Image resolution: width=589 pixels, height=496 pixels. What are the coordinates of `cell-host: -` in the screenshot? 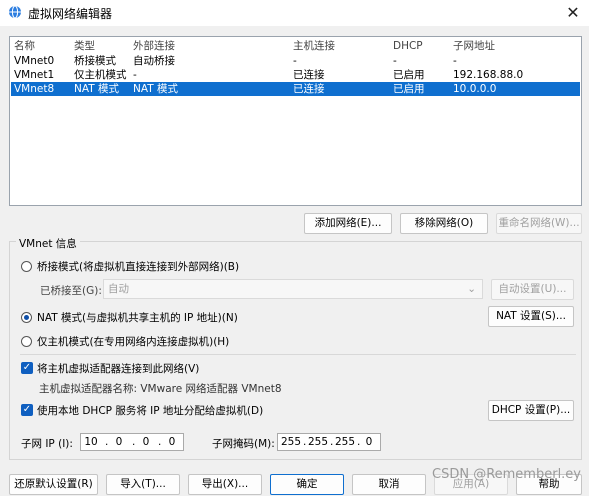 It's located at (295, 61).